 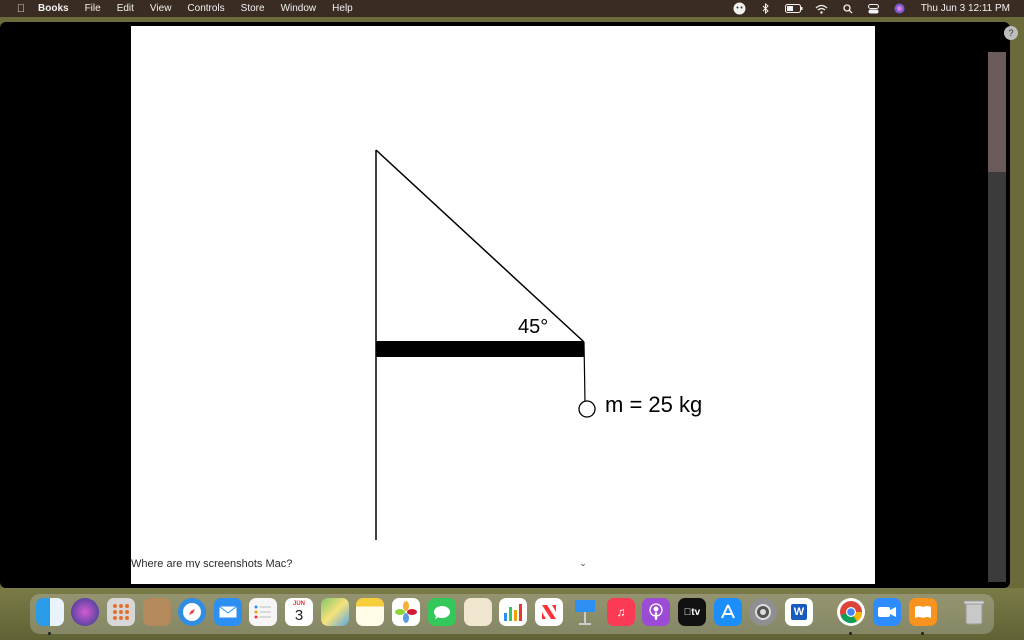 What do you see at coordinates (763, 612) in the screenshot?
I see `system-preferences-icon` at bounding box center [763, 612].